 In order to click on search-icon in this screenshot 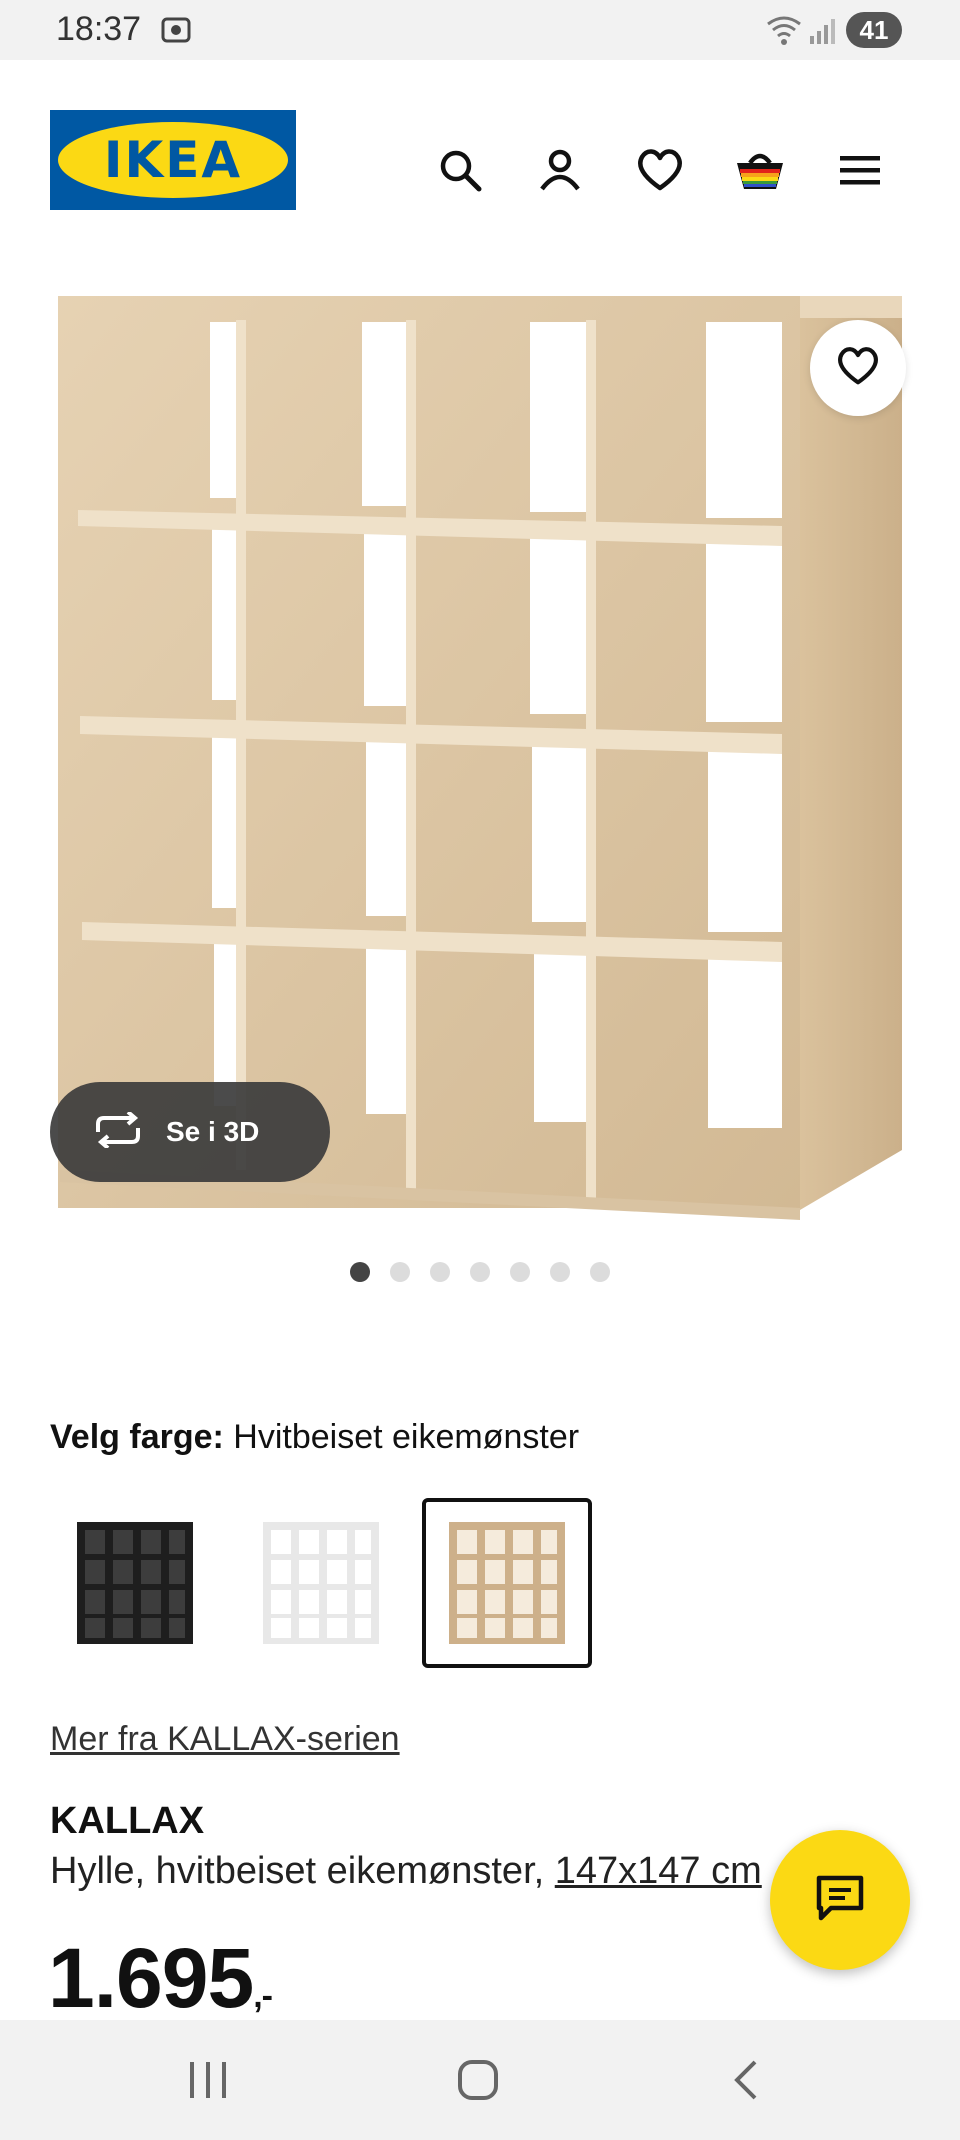, I will do `click(460, 170)`.